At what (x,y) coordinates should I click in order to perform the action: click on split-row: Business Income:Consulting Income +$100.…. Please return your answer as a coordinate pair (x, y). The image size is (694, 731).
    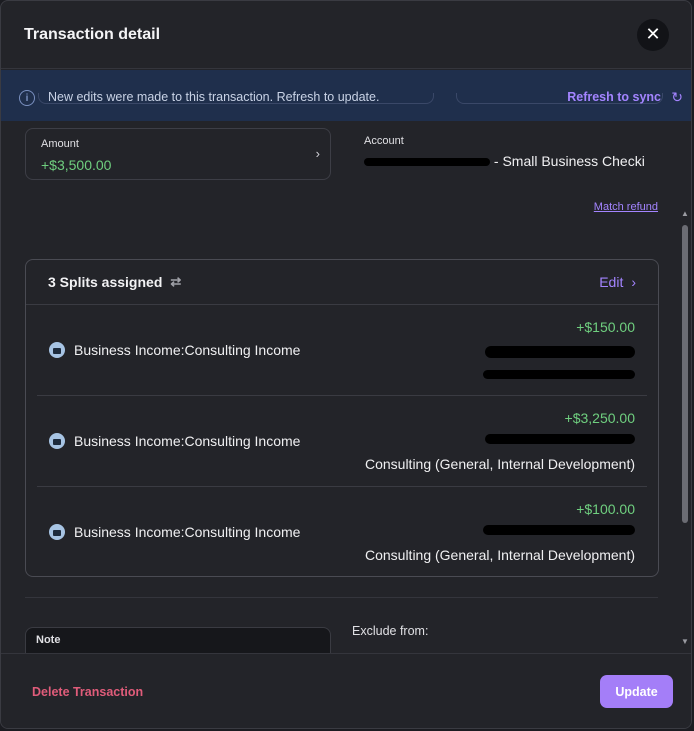
    Looking at the image, I should click on (342, 532).